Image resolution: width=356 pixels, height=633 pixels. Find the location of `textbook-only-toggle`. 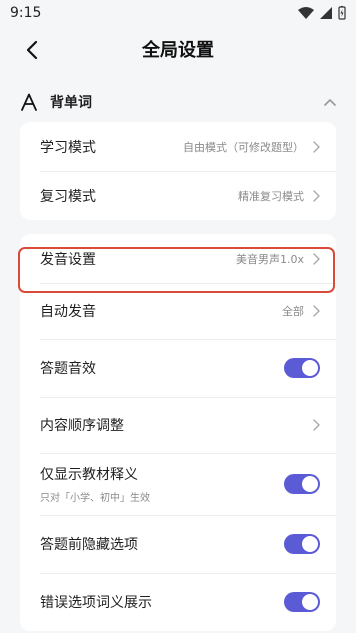

textbook-only-toggle is located at coordinates (302, 484).